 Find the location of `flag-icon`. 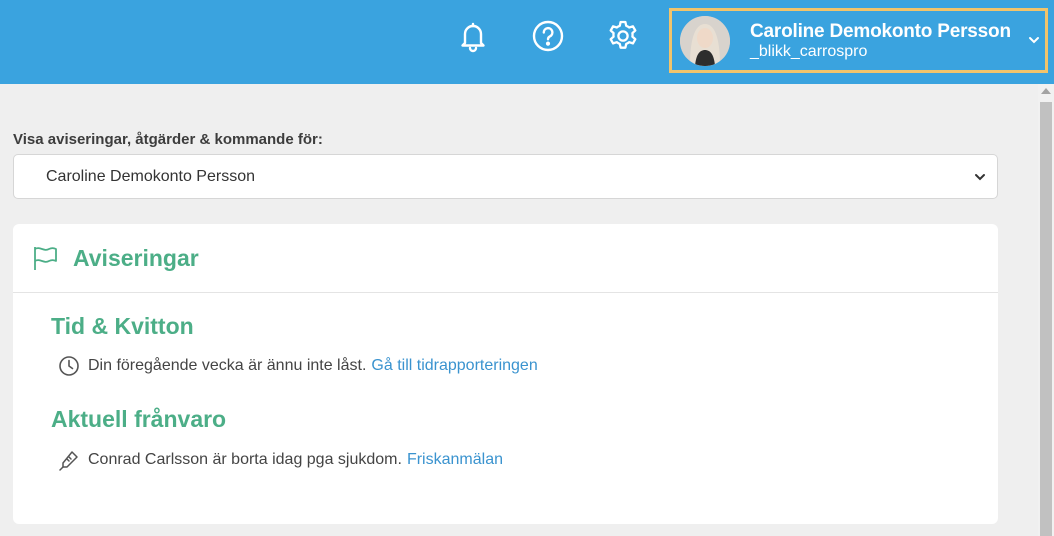

flag-icon is located at coordinates (45, 258).